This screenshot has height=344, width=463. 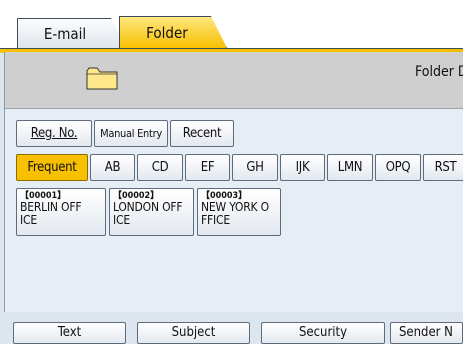 I want to click on index-tab-frequent: Frequent, so click(x=52, y=167).